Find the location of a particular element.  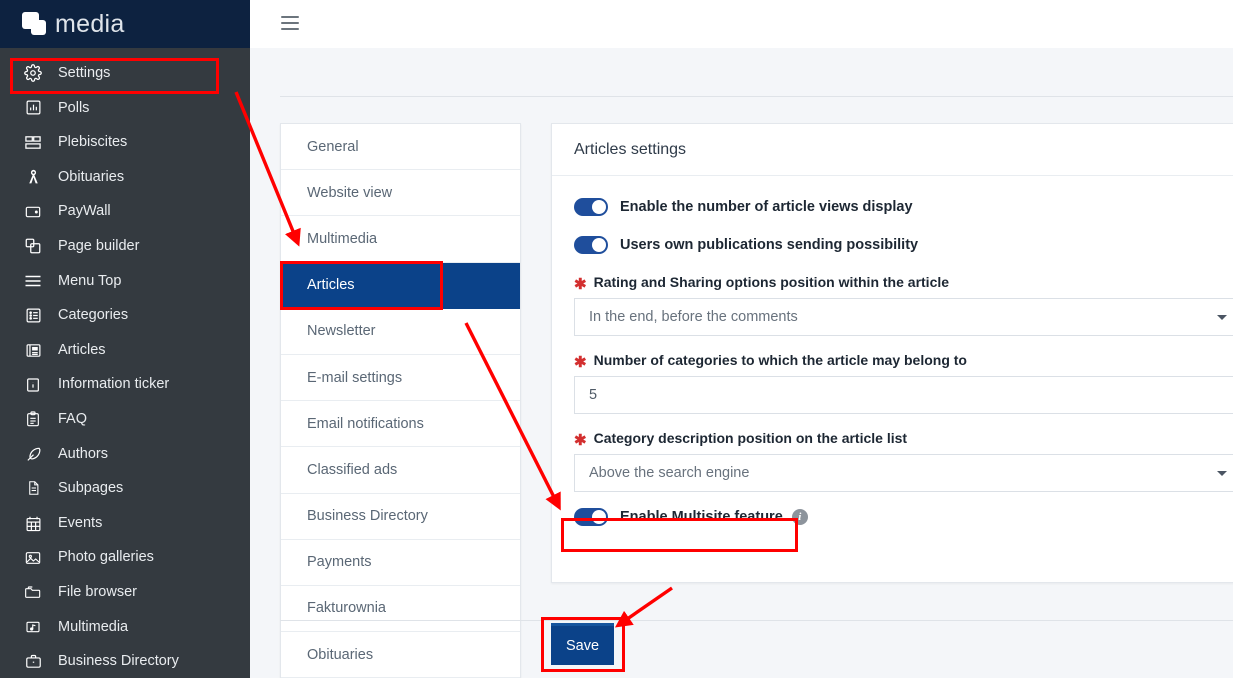

sidebar-item-label: File browser is located at coordinates (97, 591).